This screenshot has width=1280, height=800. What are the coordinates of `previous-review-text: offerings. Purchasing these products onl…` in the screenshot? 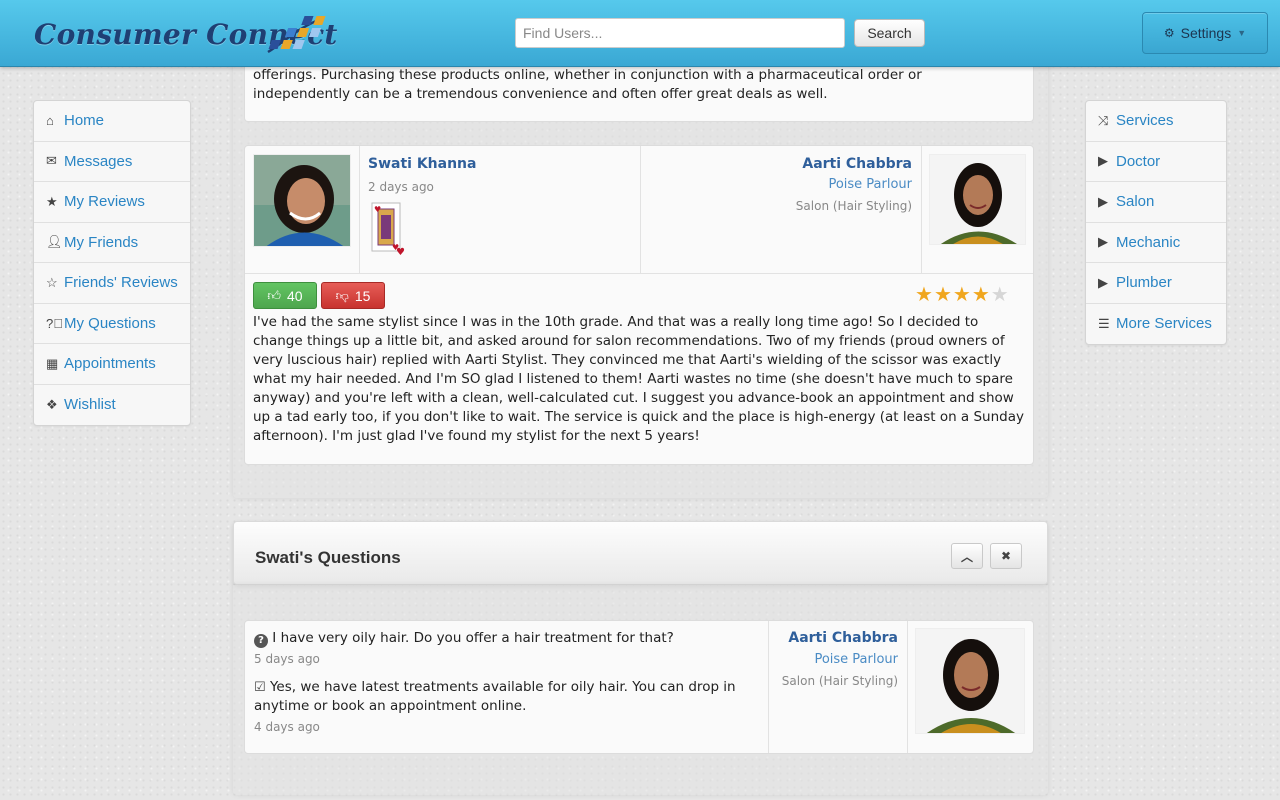 It's located at (587, 84).